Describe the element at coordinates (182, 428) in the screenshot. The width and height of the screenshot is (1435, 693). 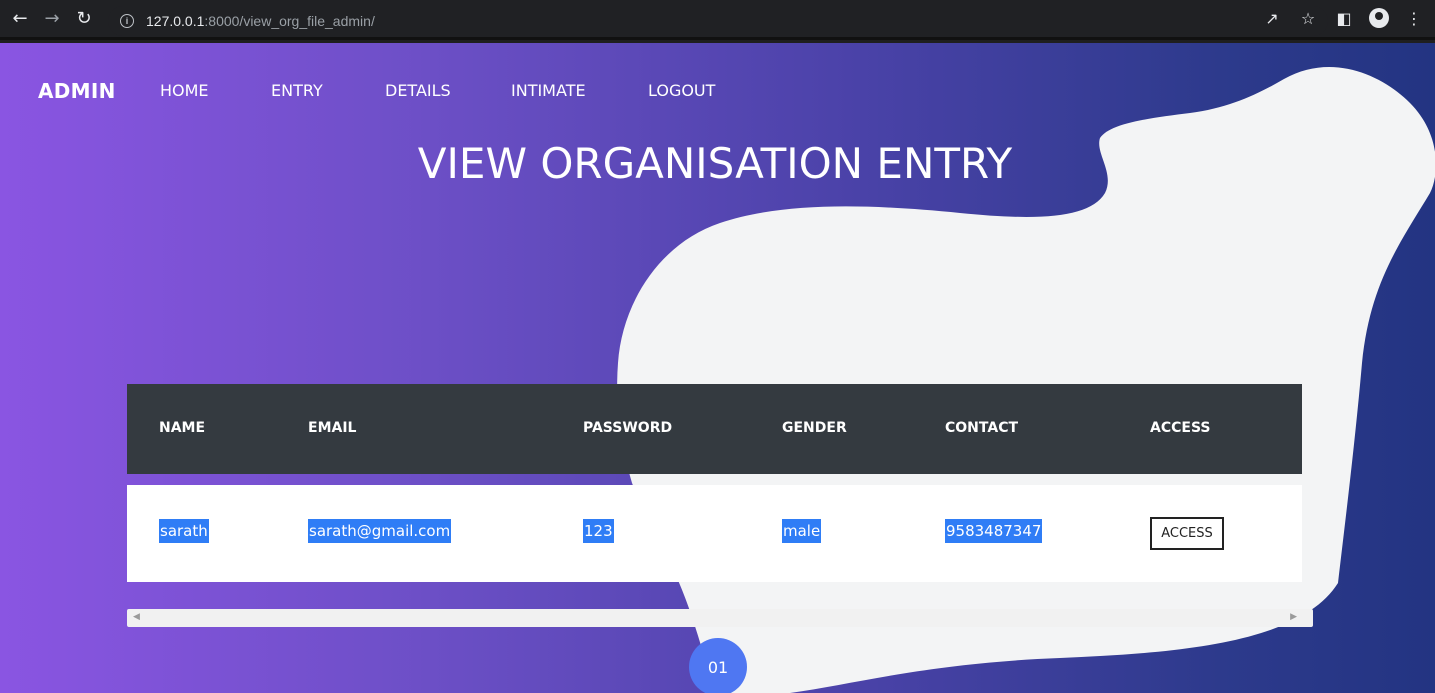
I see `header-name: NAME` at that location.